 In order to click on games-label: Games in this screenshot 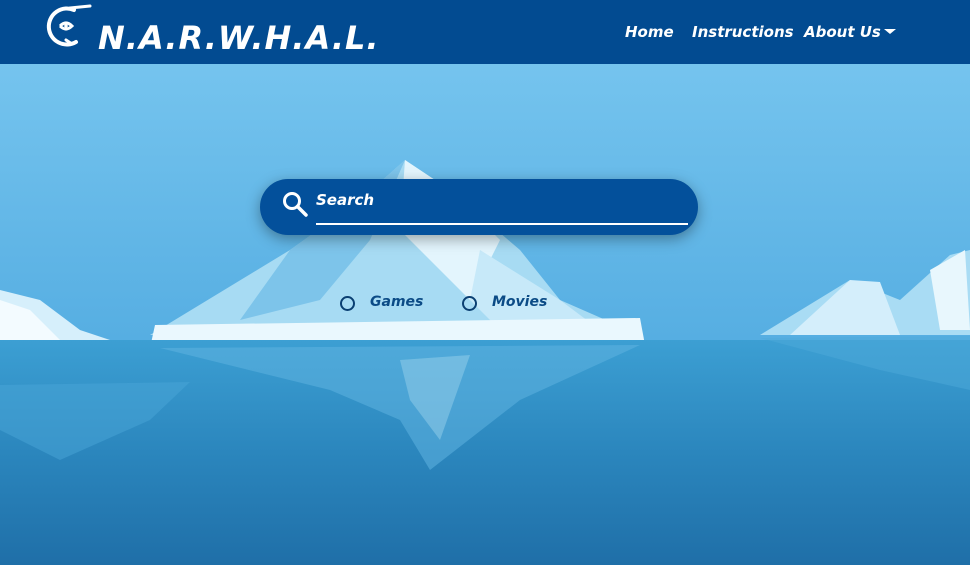, I will do `click(396, 302)`.